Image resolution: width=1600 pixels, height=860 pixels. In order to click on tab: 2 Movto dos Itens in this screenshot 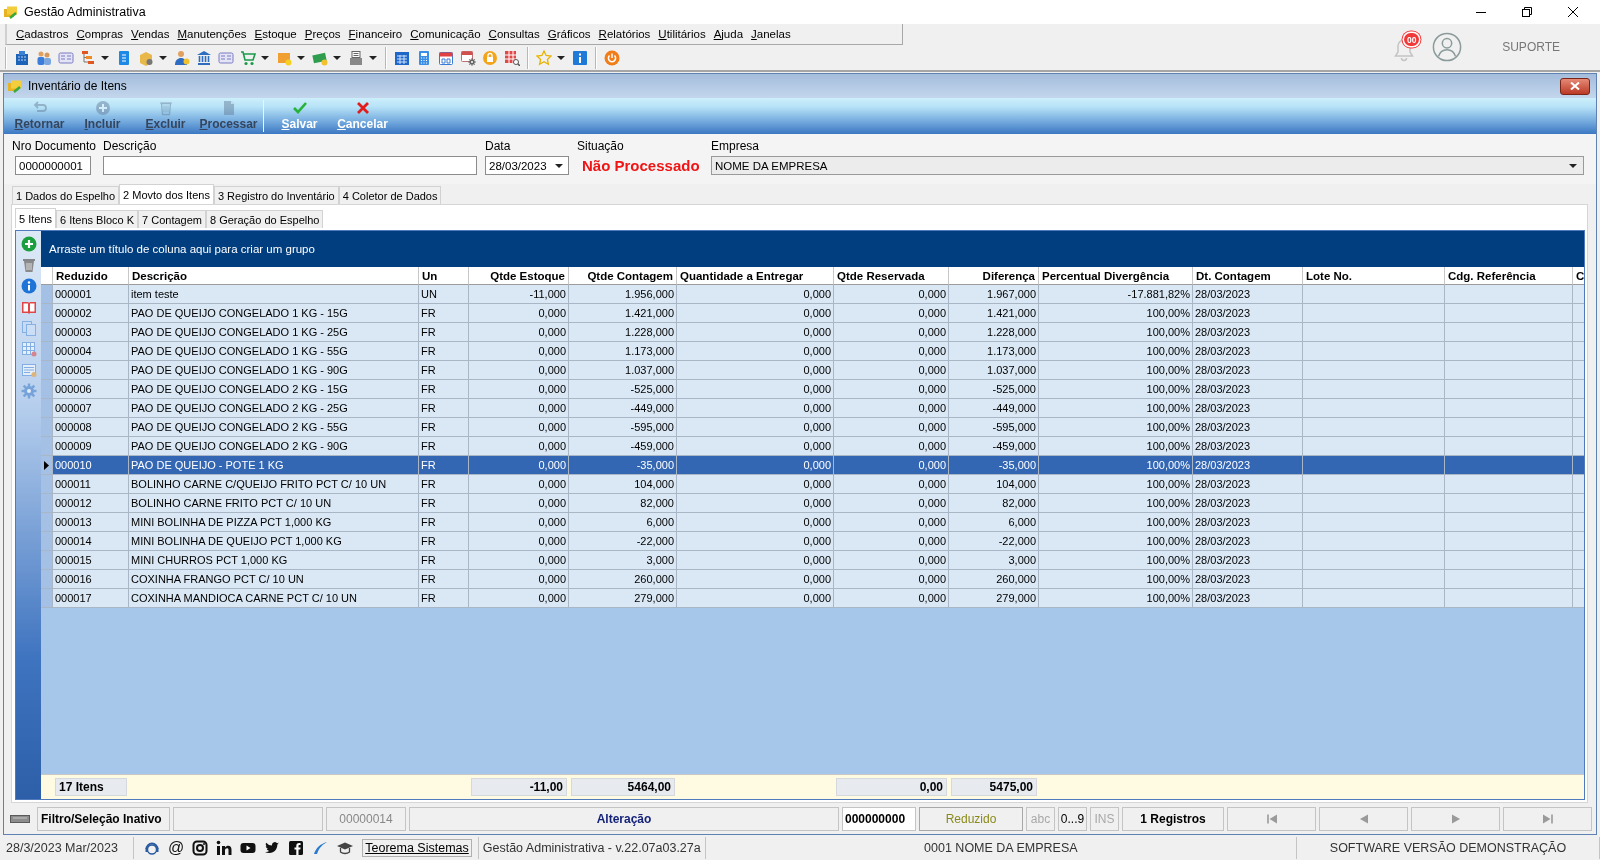, I will do `click(166, 194)`.